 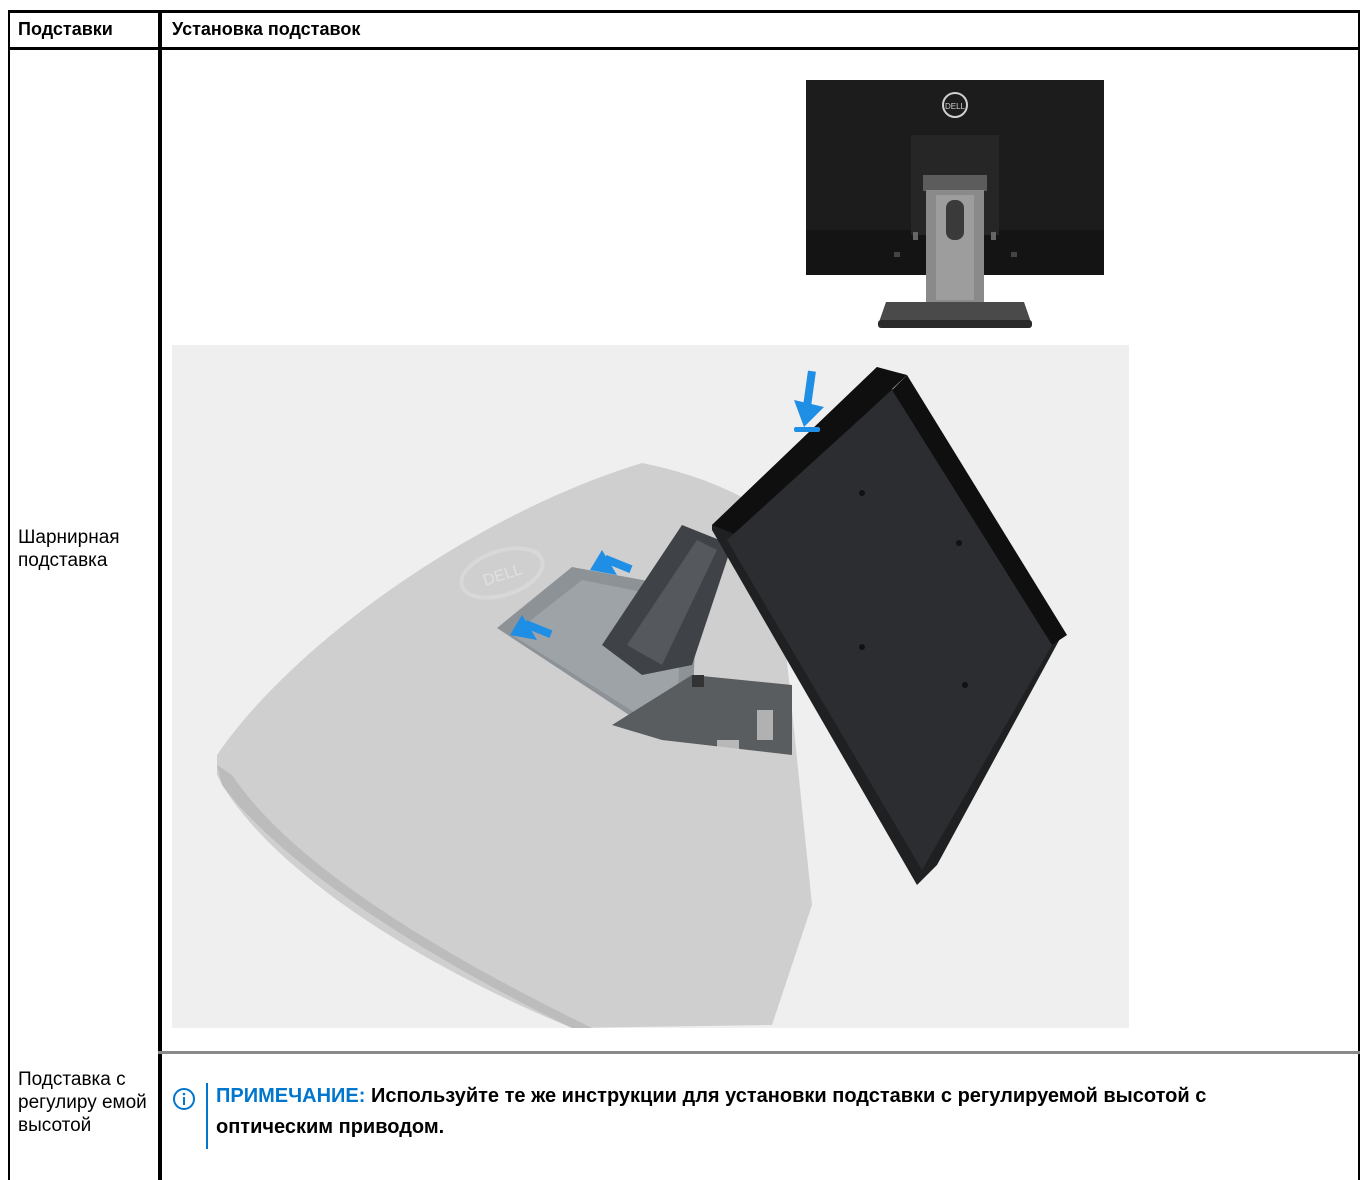 I want to click on monitor-logo: DELL, so click(x=955, y=106).